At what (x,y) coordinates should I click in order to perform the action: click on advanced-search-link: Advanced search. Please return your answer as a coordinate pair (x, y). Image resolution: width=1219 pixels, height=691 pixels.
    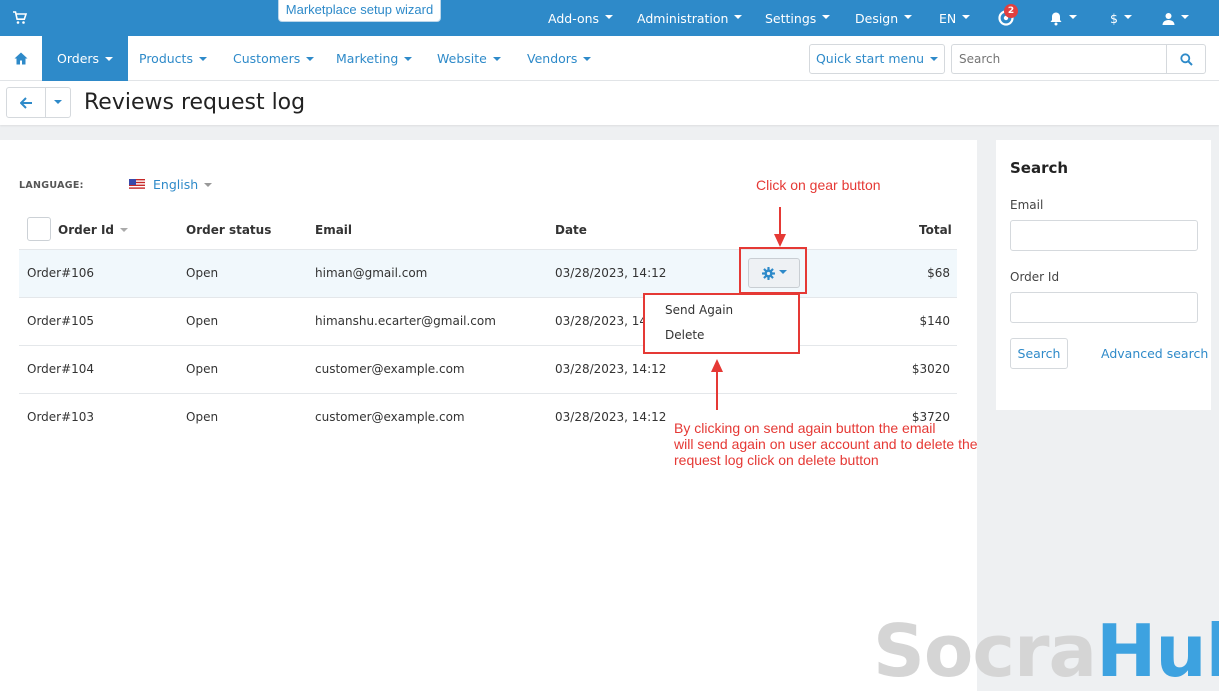
    Looking at the image, I should click on (1154, 353).